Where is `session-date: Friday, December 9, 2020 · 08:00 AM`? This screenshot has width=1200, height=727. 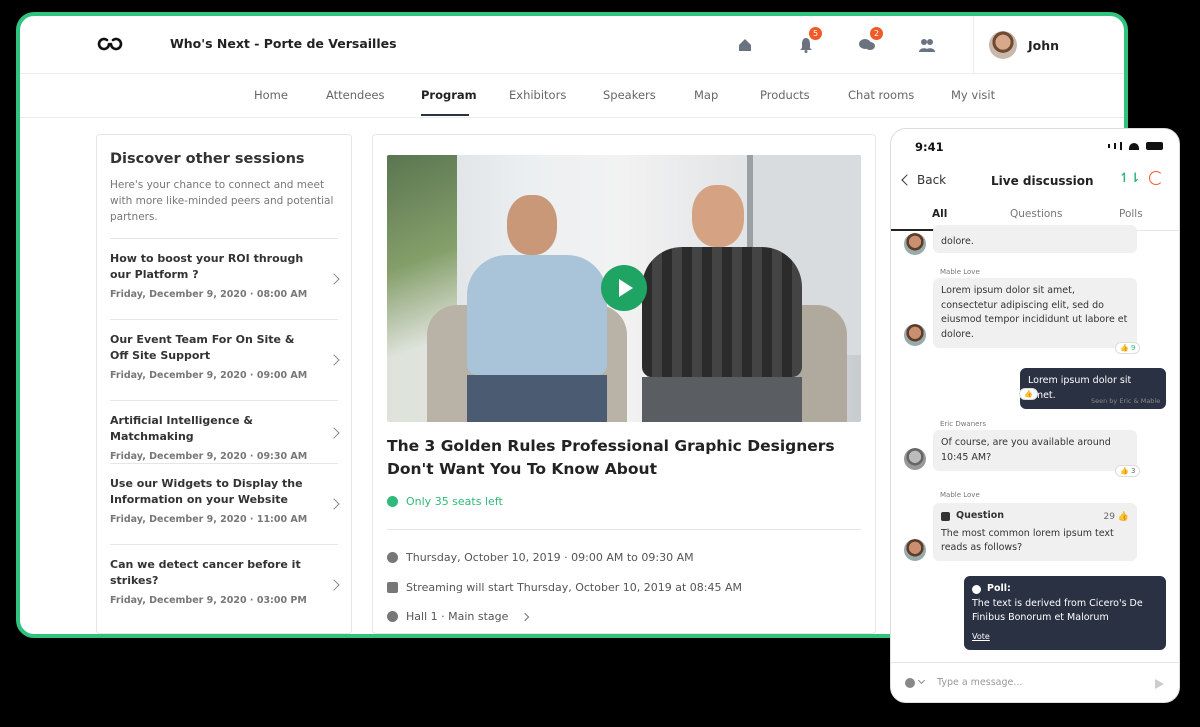
session-date: Friday, December 9, 2020 · 08:00 AM is located at coordinates (209, 294).